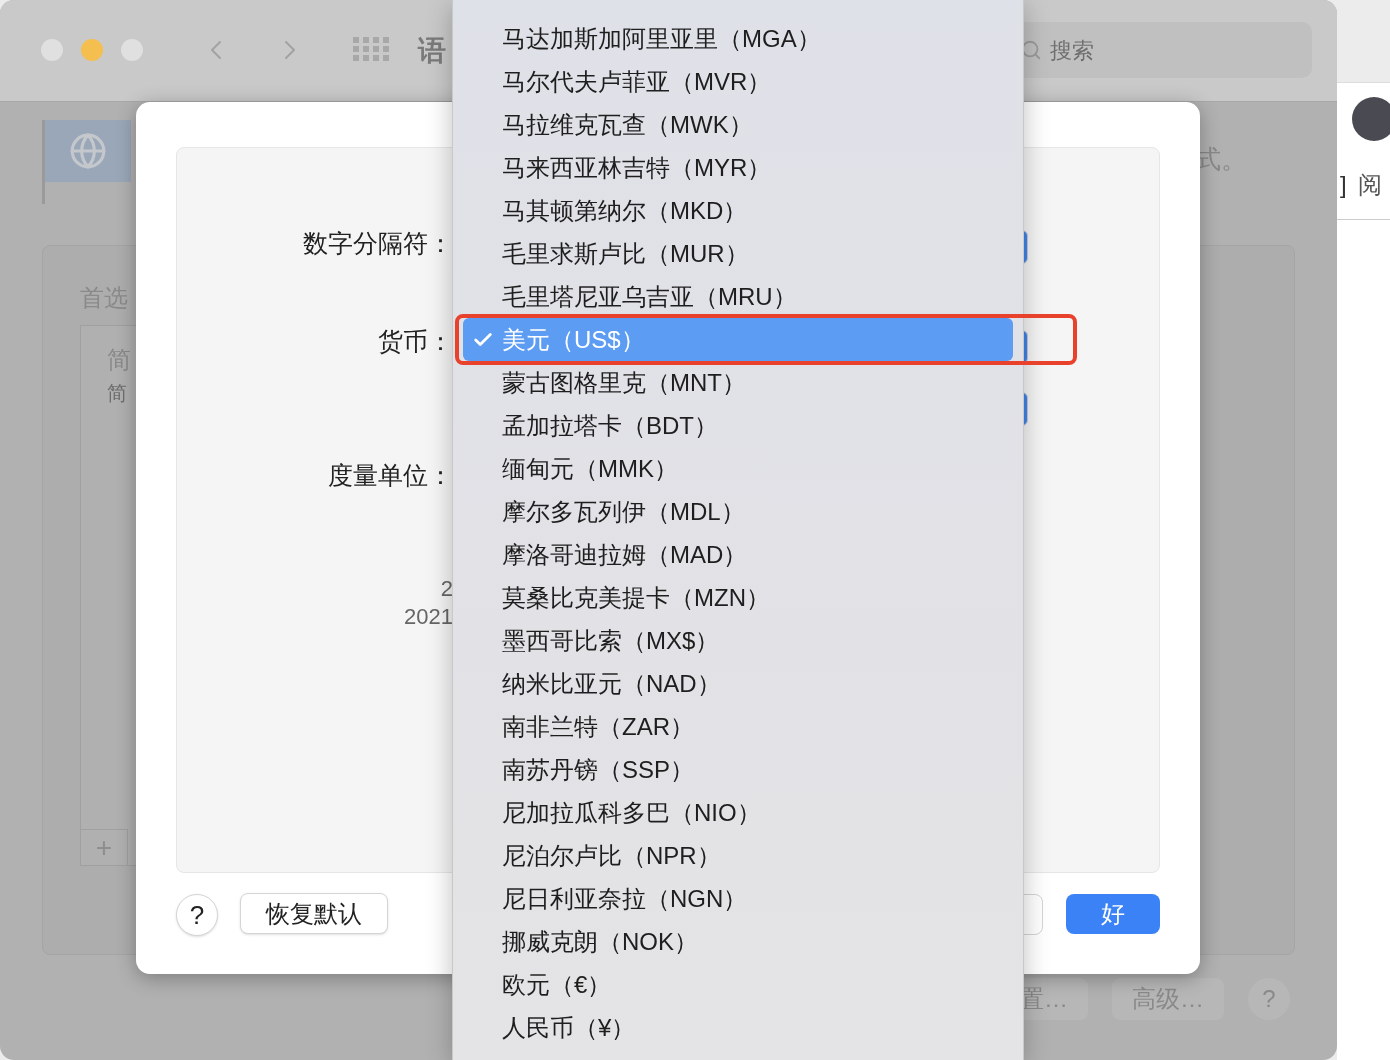 The image size is (1390, 1060). Describe the element at coordinates (738, 812) in the screenshot. I see `currency-option: 尼加拉瓜科多巴（NIO）` at that location.